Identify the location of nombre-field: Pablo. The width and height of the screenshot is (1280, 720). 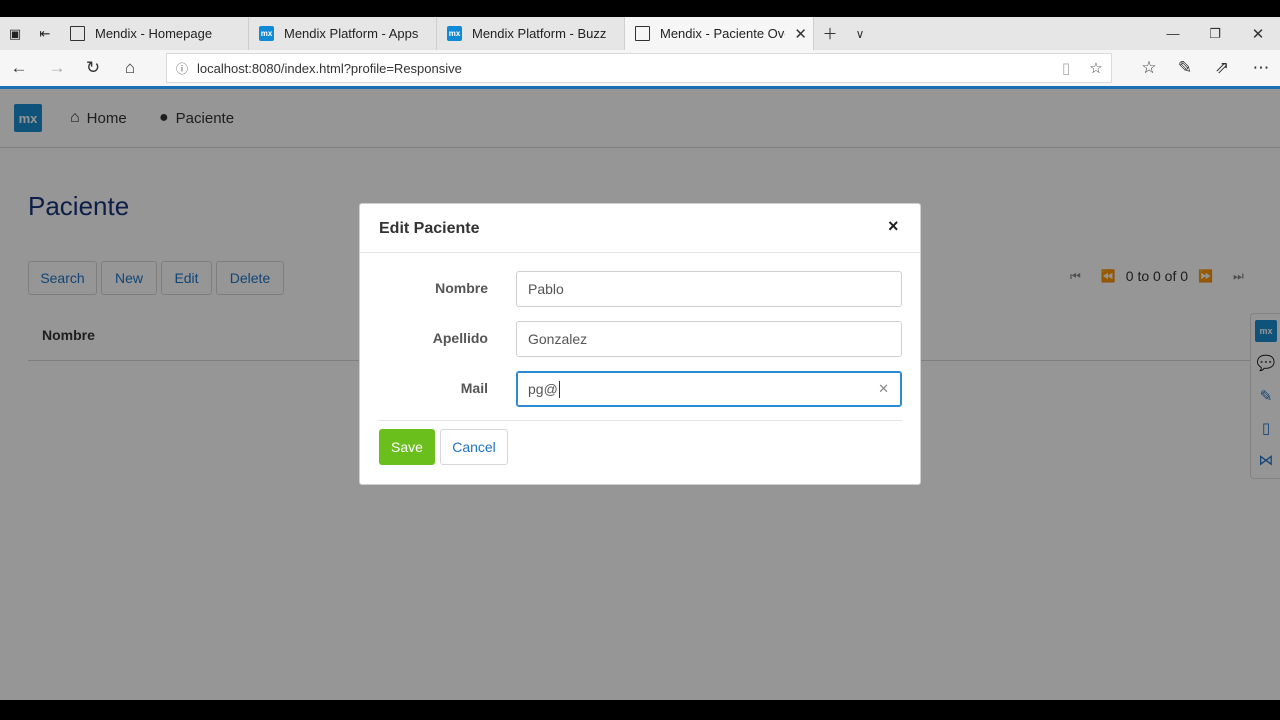
(709, 289).